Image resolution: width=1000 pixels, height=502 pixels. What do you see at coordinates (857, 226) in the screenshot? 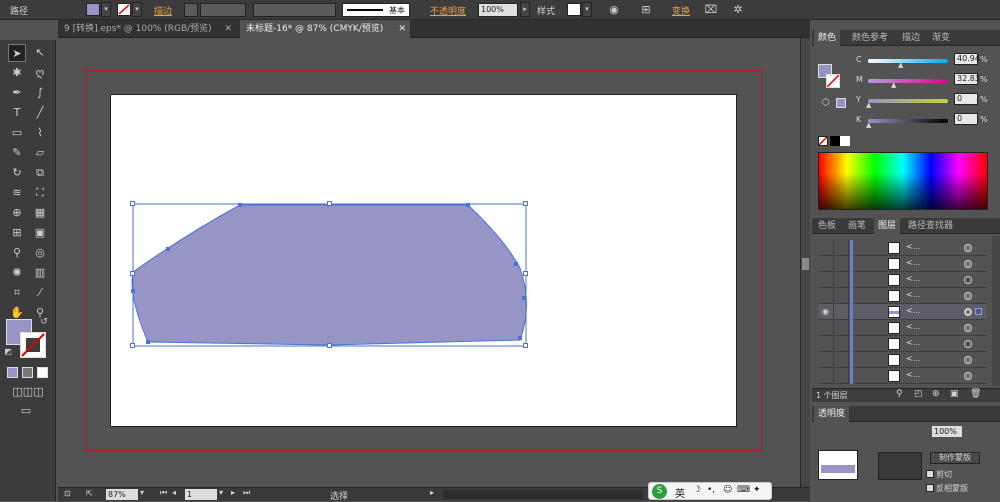
I see `tab-brushes: 画笔` at bounding box center [857, 226].